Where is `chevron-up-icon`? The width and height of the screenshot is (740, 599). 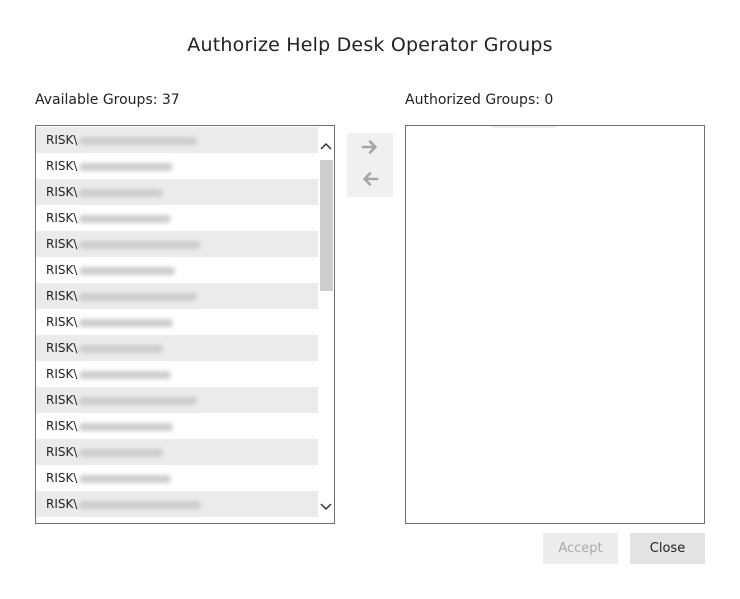
chevron-up-icon is located at coordinates (326, 147).